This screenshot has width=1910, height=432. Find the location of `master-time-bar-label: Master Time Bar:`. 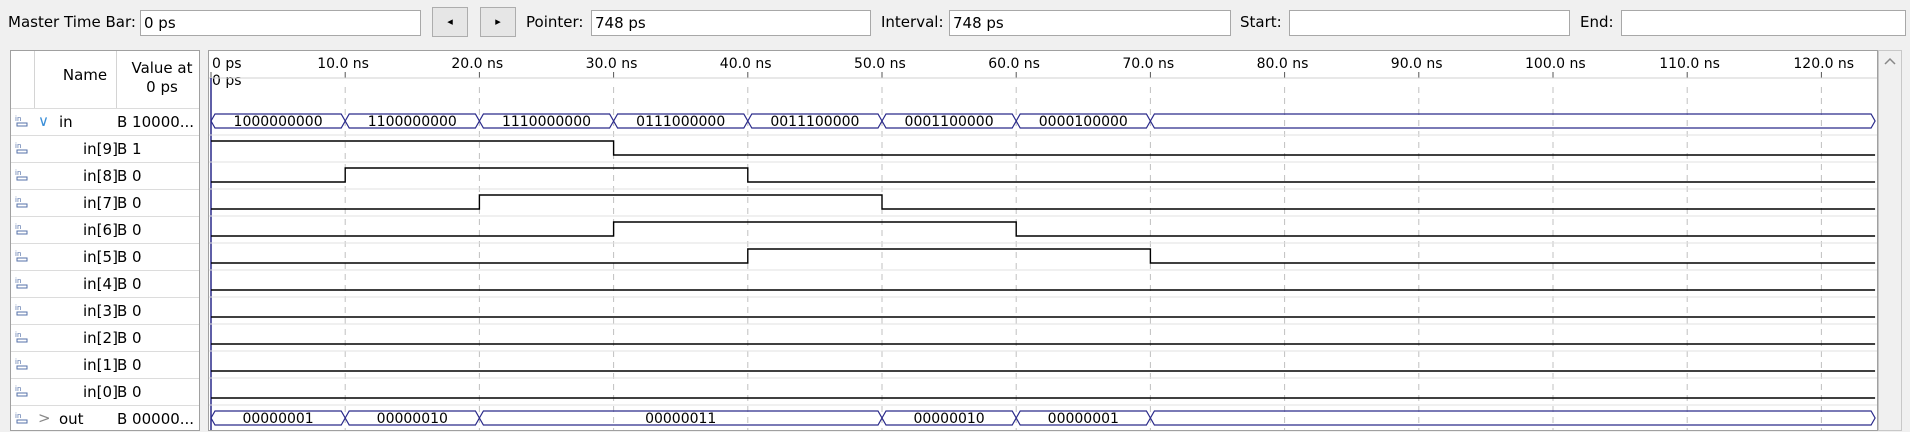

master-time-bar-label: Master Time Bar: is located at coordinates (72, 22).